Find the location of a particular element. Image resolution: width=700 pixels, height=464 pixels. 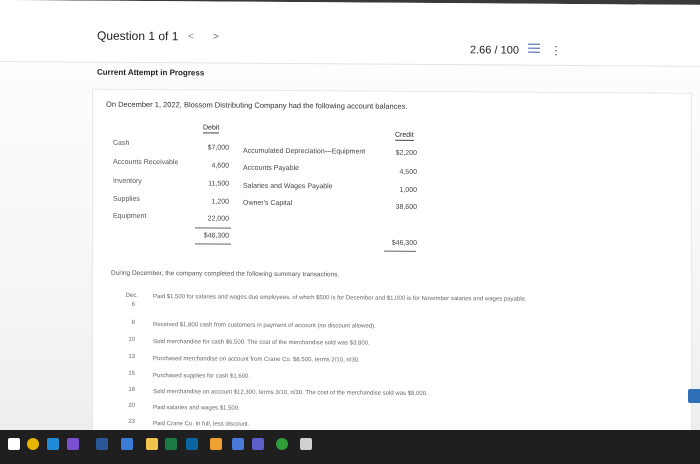

debit-total: $46,300 is located at coordinates (216, 236).